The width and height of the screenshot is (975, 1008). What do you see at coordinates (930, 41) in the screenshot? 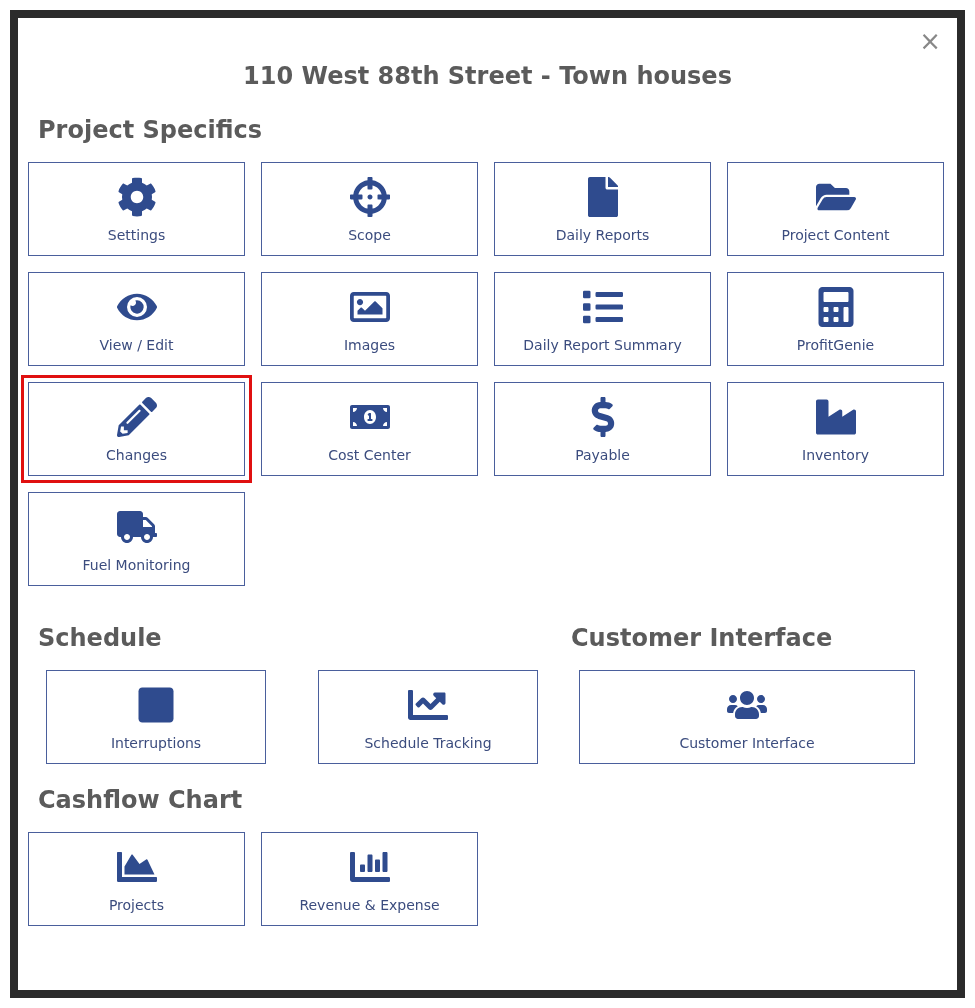
I see `close-button: ×` at bounding box center [930, 41].